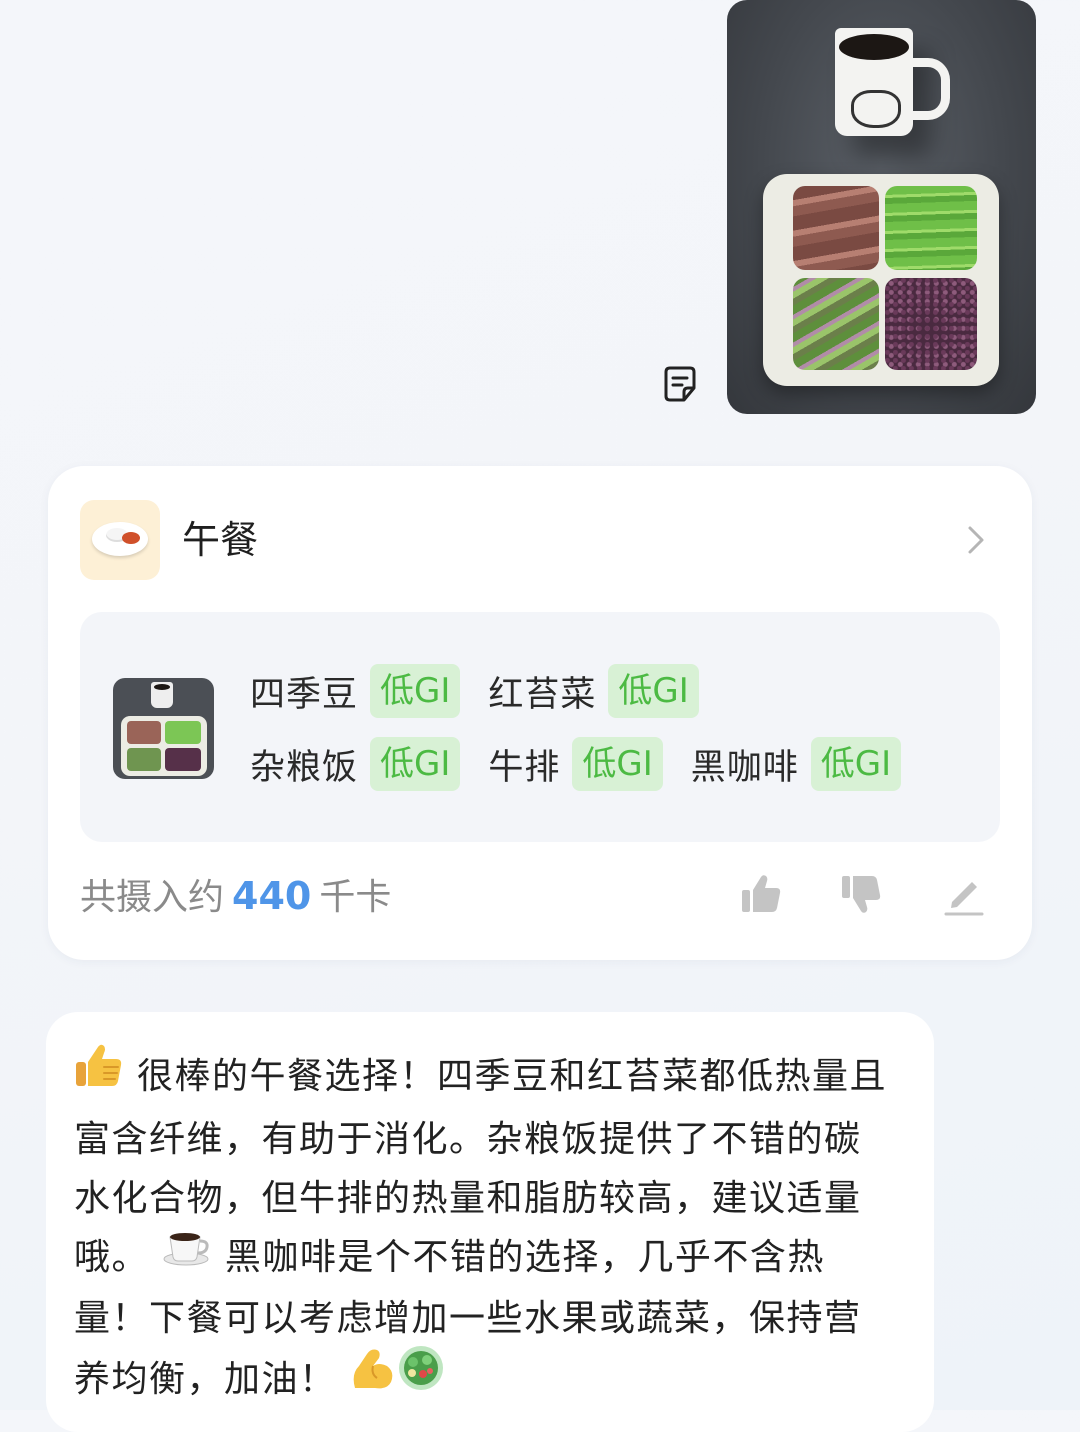 The width and height of the screenshot is (1080, 1432). What do you see at coordinates (881, 280) in the screenshot?
I see `lunch-tray` at bounding box center [881, 280].